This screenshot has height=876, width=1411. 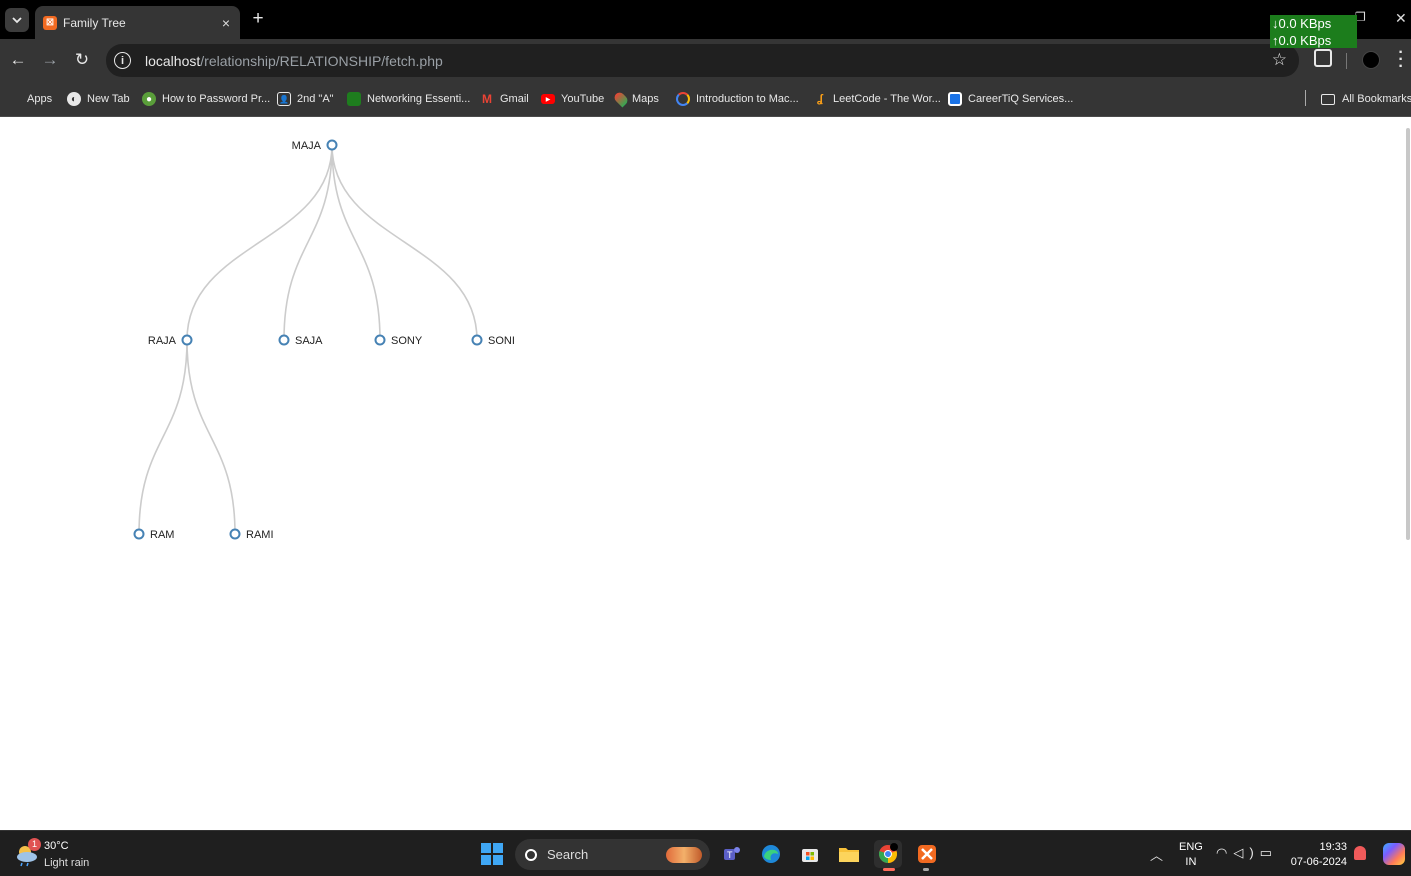 I want to click on family-tree-diagram: MAJA RAJA SAJA SONY SONI RAM RAMI, so click(x=324, y=340).